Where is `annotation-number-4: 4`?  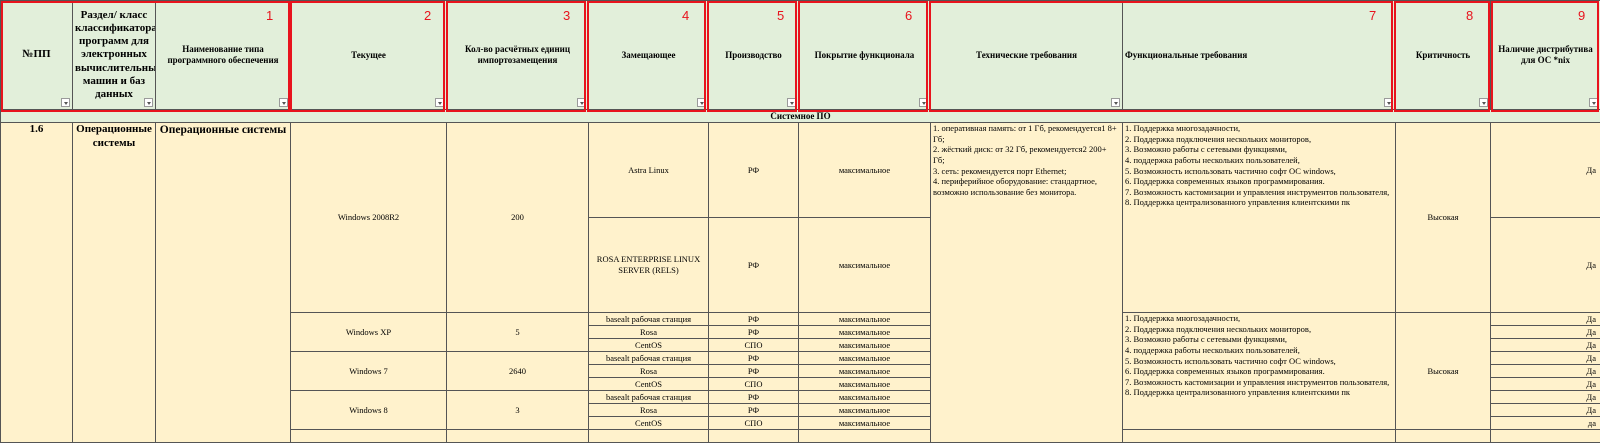 annotation-number-4: 4 is located at coordinates (686, 15).